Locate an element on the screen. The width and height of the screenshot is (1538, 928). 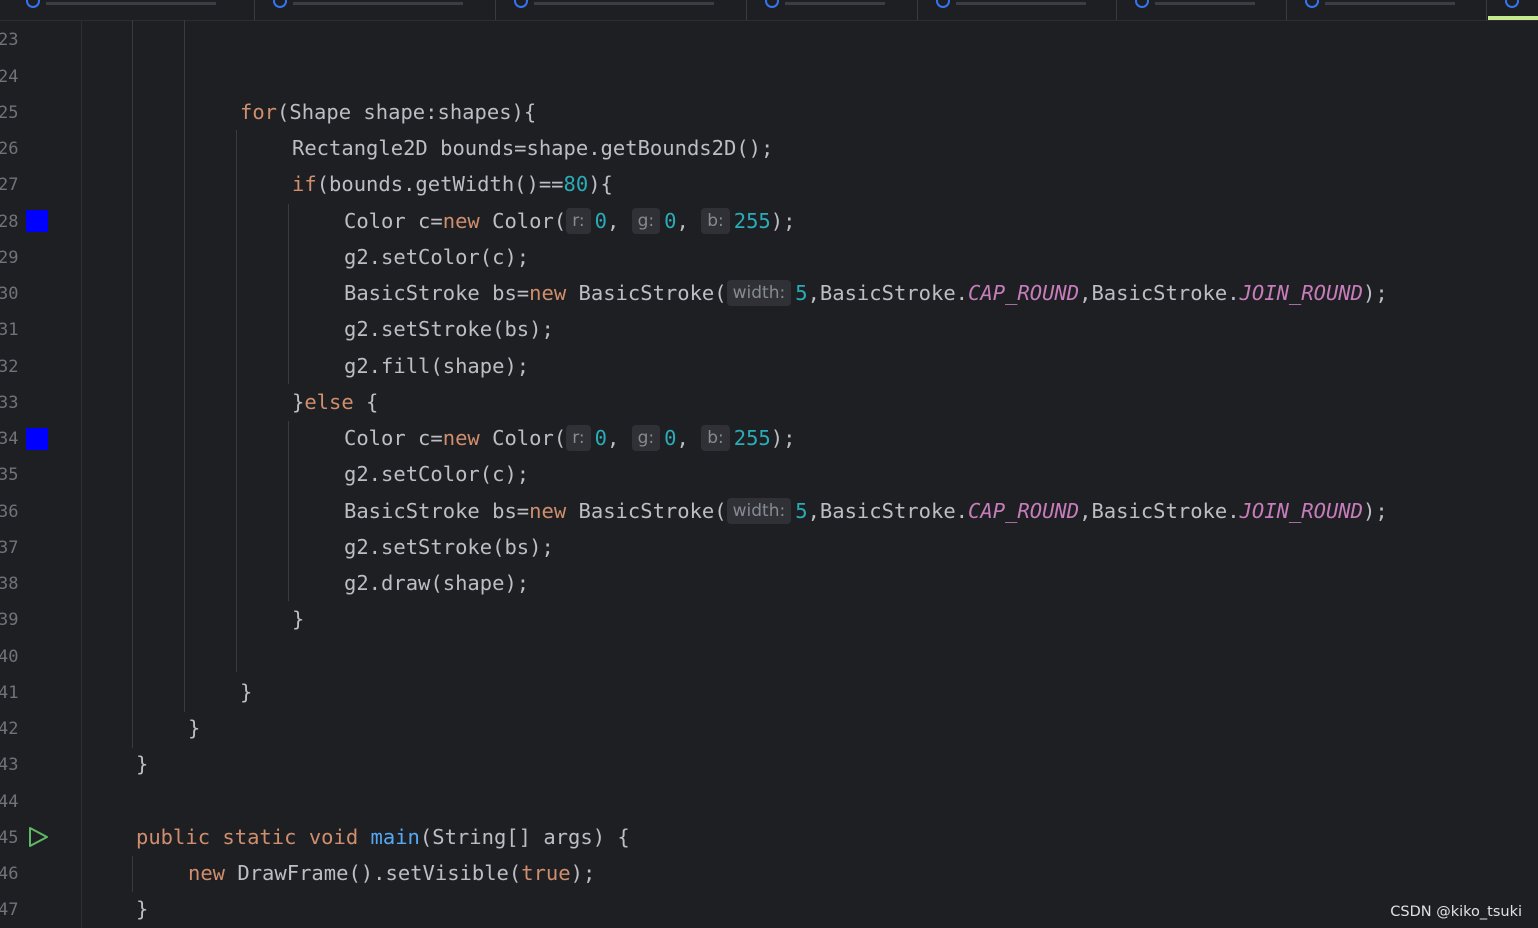
code-line-27: if(bounds.getWidth()==80){ is located at coordinates (452, 184).